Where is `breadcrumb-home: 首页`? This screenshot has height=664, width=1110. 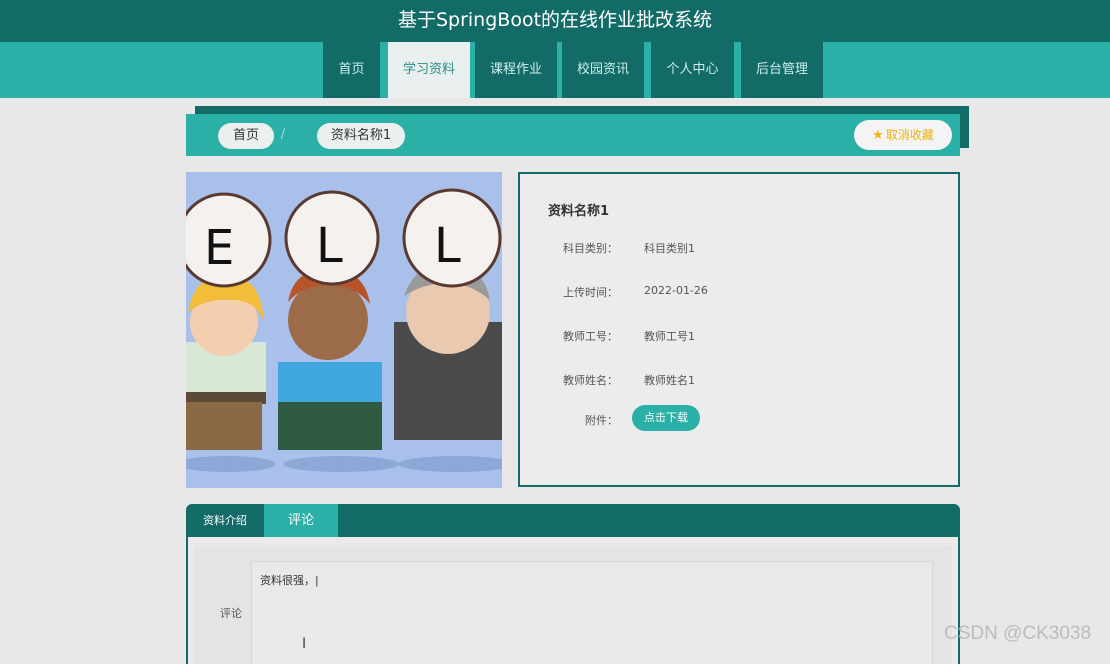
breadcrumb-home: 首页 is located at coordinates (246, 136).